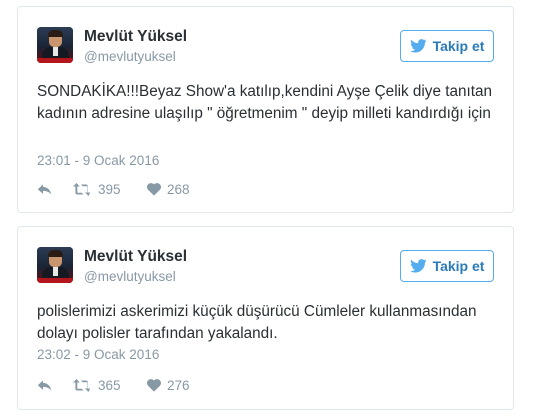 Image resolution: width=536 pixels, height=420 pixels. What do you see at coordinates (98, 160) in the screenshot?
I see `timestamp: 23:01 - 9 Ocak 2016` at bounding box center [98, 160].